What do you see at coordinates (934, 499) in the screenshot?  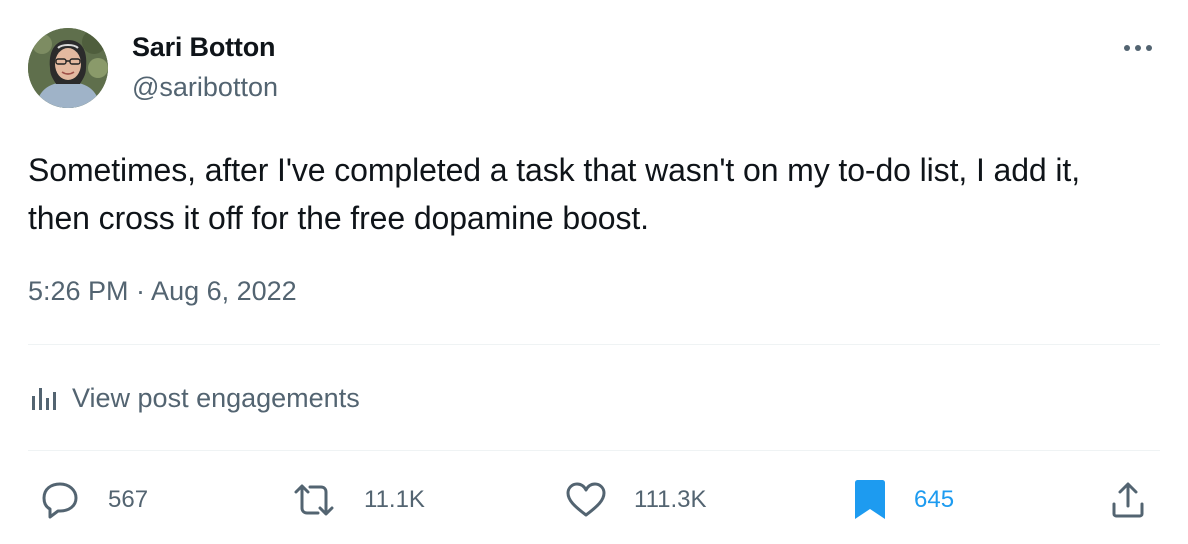 I see `bookmark-count: 645` at bounding box center [934, 499].